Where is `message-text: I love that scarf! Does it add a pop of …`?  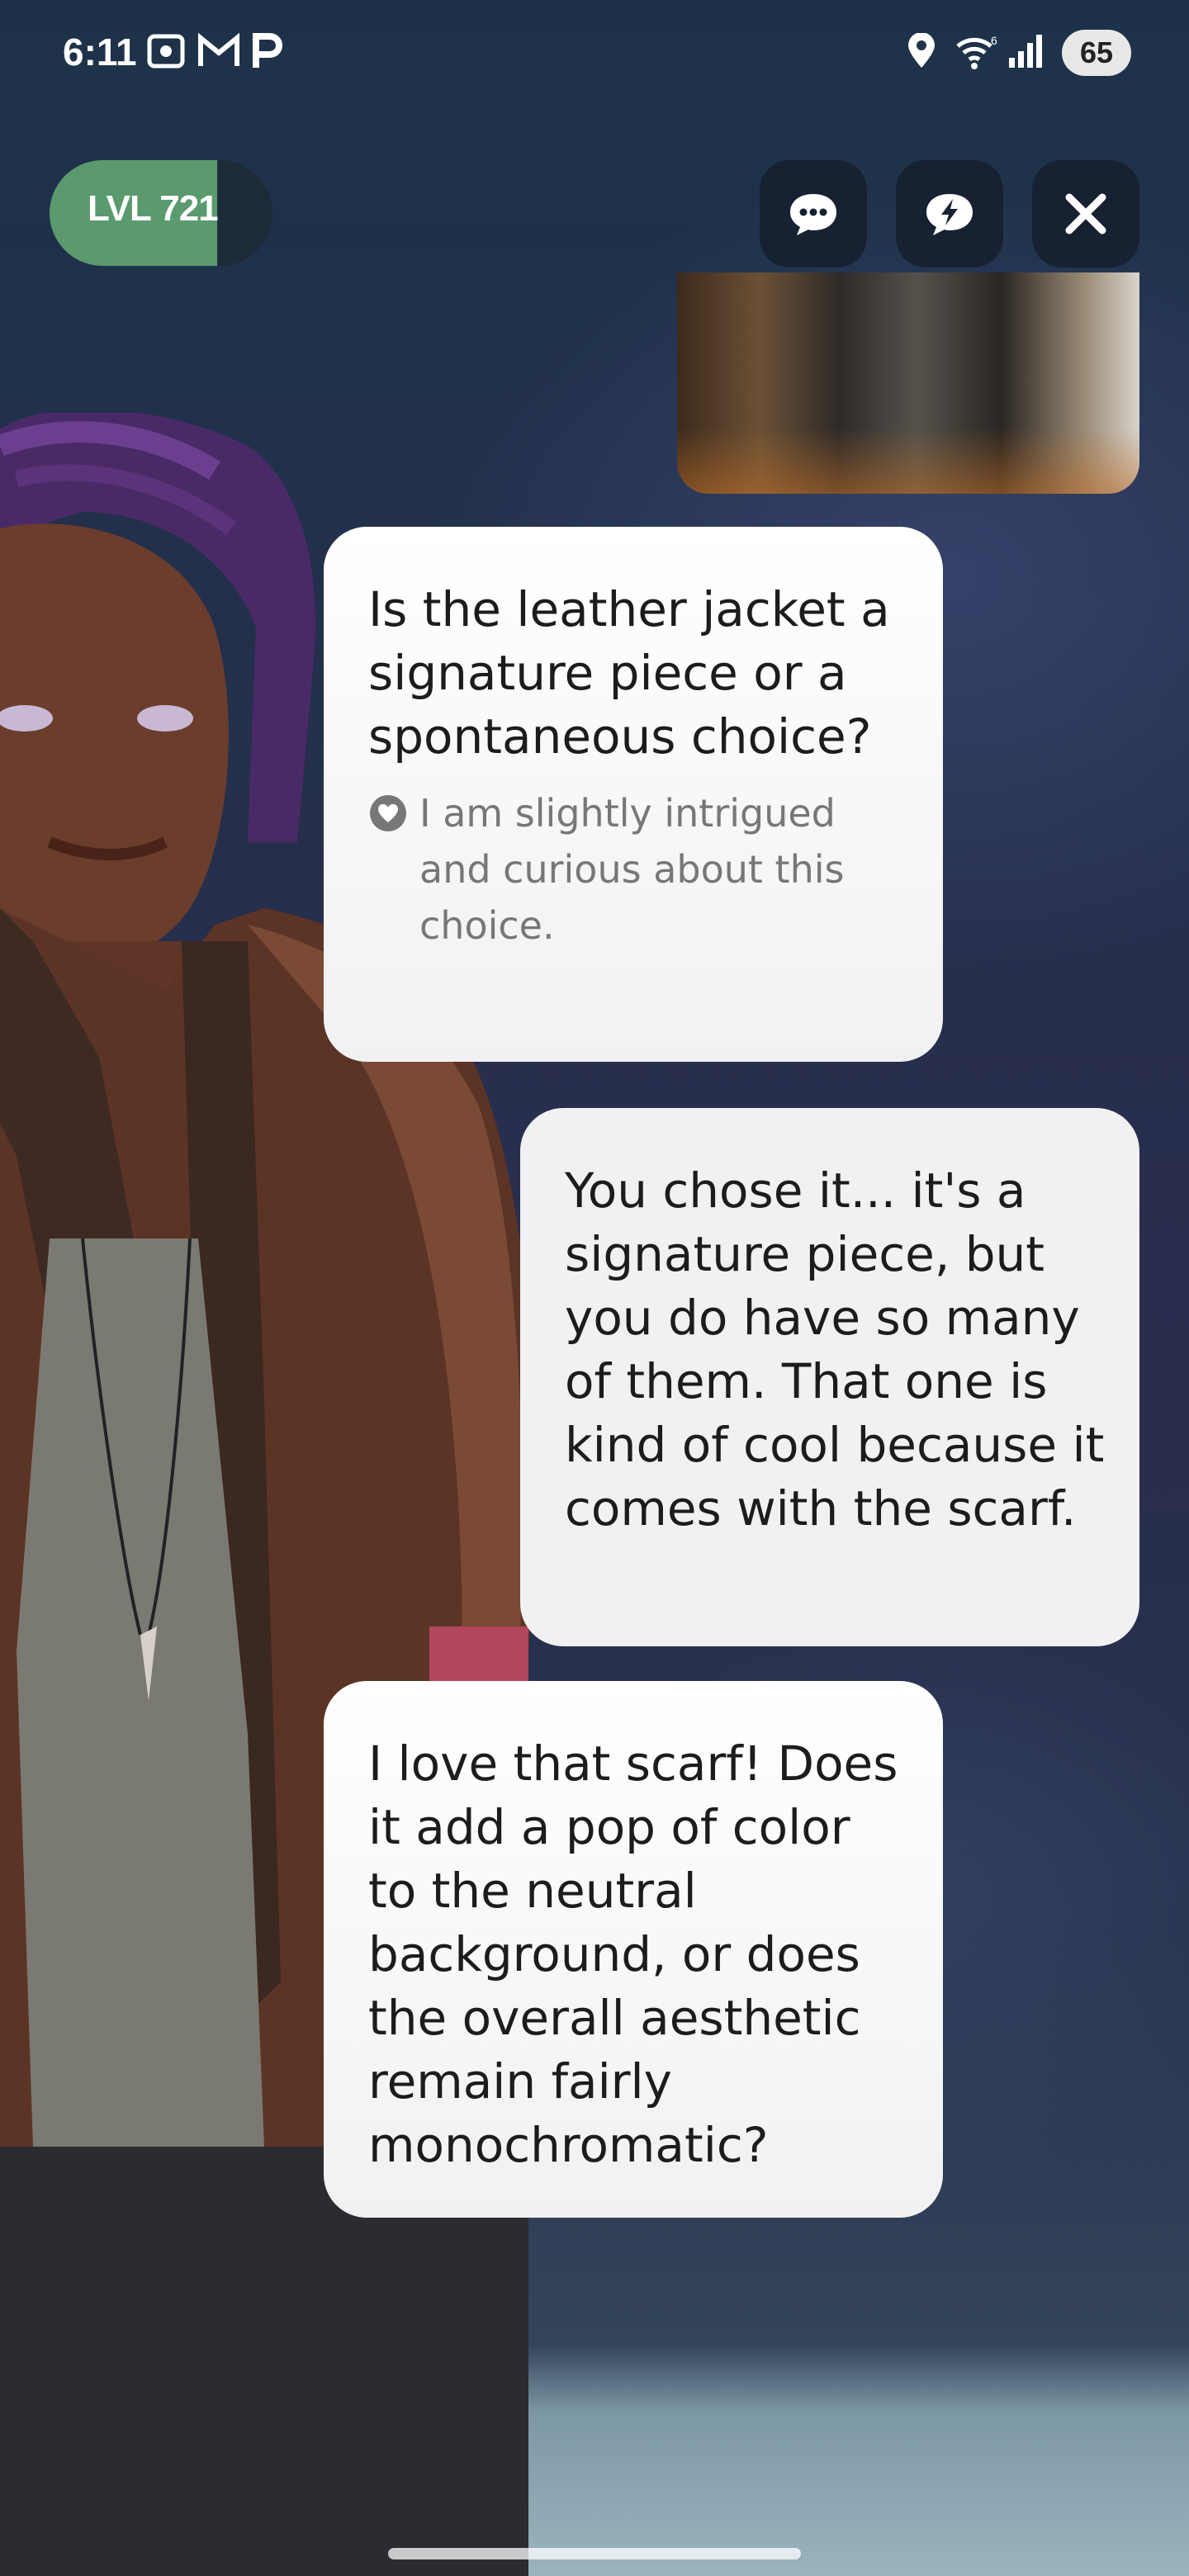 message-text: I love that scarf! Does it add a pop of … is located at coordinates (633, 1954).